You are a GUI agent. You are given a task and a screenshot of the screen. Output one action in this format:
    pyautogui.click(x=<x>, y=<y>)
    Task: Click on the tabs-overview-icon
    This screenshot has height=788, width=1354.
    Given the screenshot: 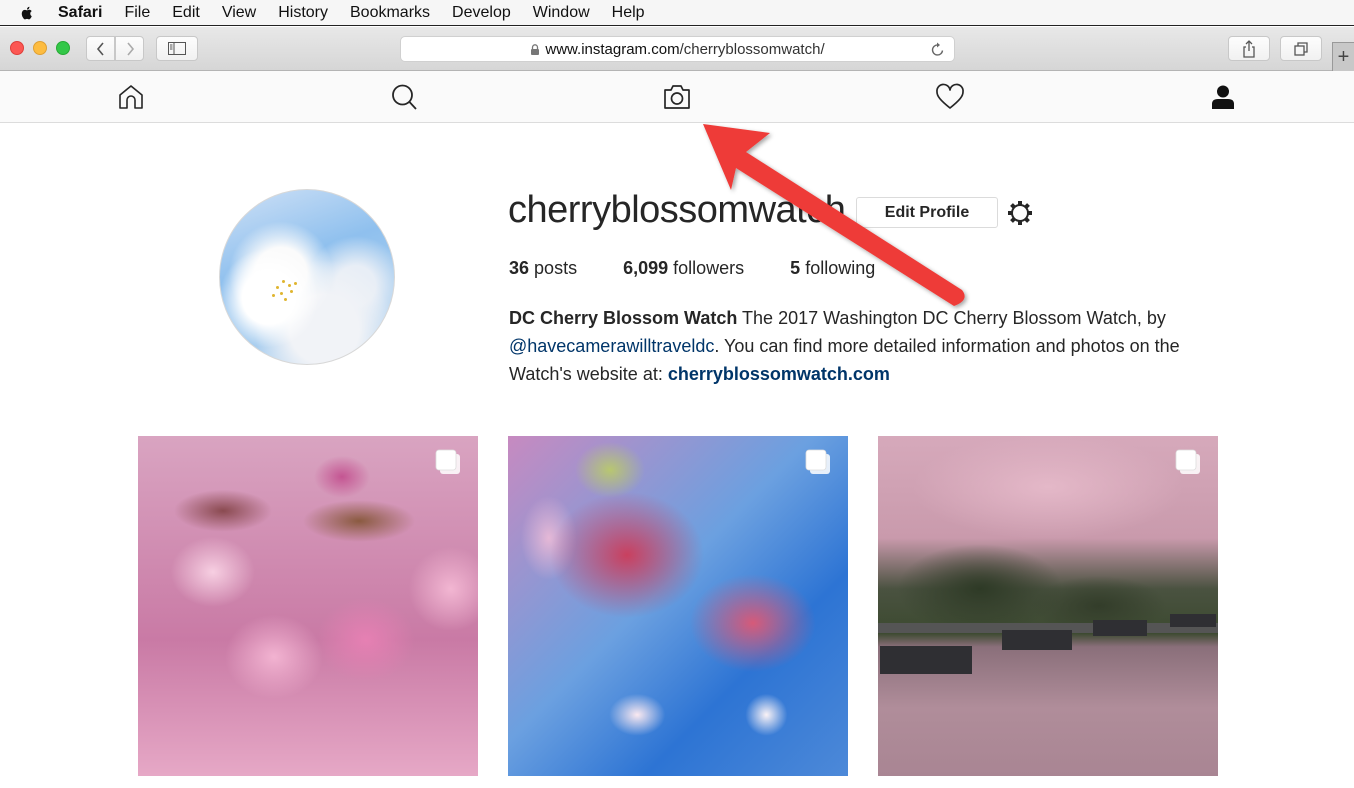 What is the action you would take?
    pyautogui.click(x=1301, y=48)
    